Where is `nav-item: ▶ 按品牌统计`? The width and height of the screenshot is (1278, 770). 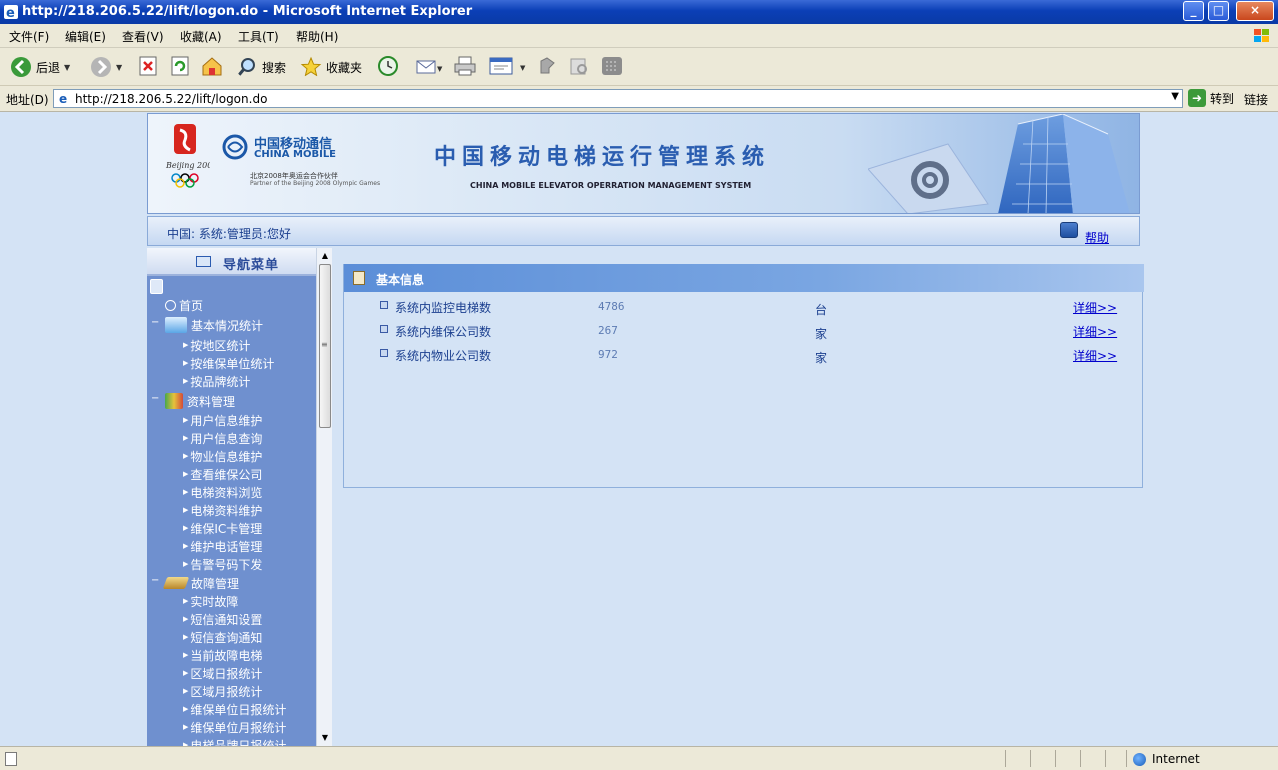
nav-item: ▶ 按品牌统计 is located at coordinates (216, 381).